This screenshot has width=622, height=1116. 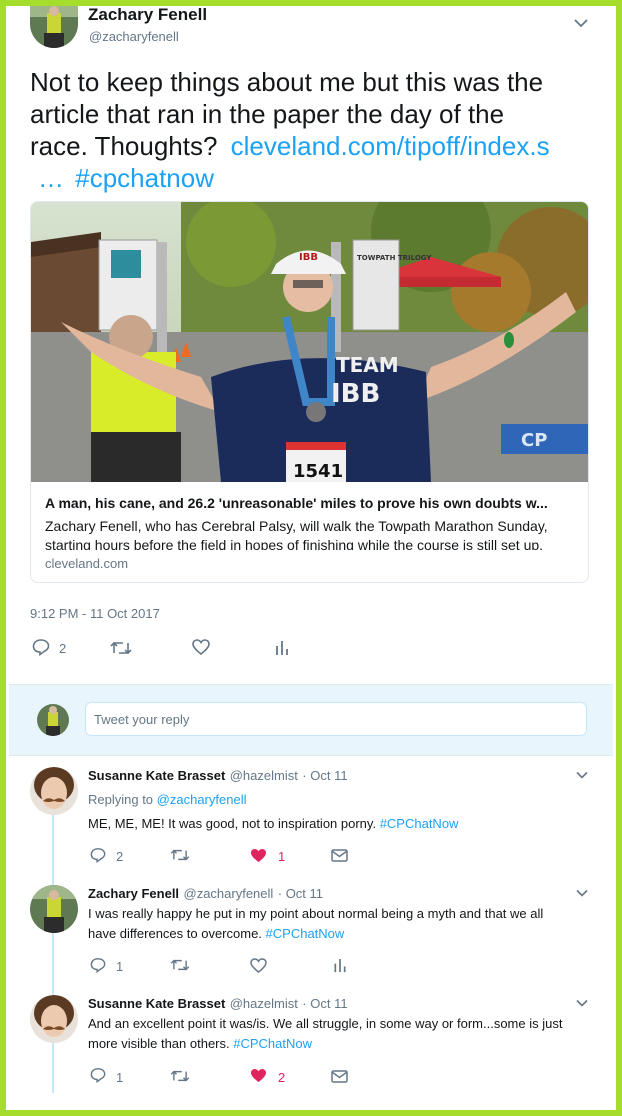 What do you see at coordinates (202, 799) in the screenshot?
I see `replying-to-handle: @zacharyfenell` at bounding box center [202, 799].